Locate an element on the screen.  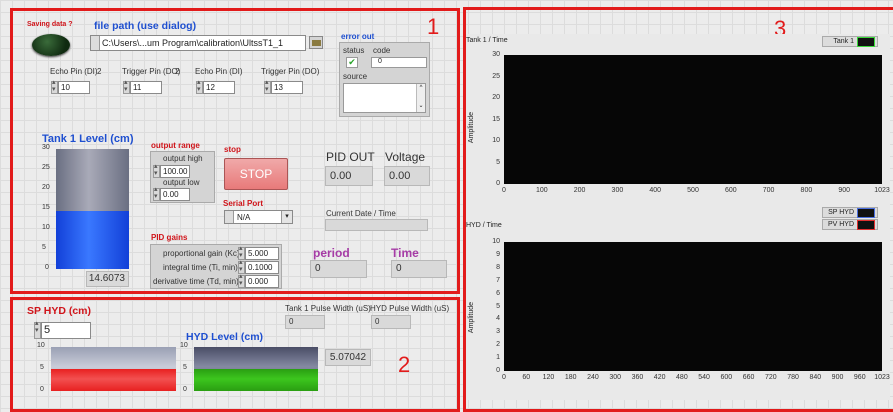
x-tick-label: 120 is located at coordinates (548, 377).